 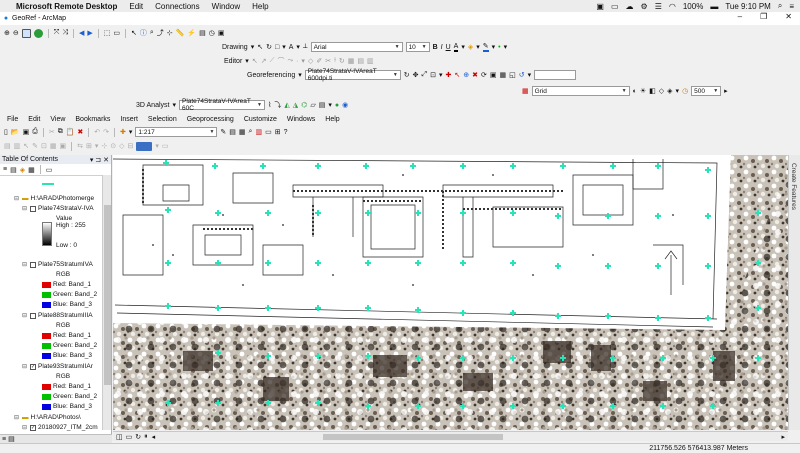 I want to click on route-icon: ⤴, so click(x=160, y=33).